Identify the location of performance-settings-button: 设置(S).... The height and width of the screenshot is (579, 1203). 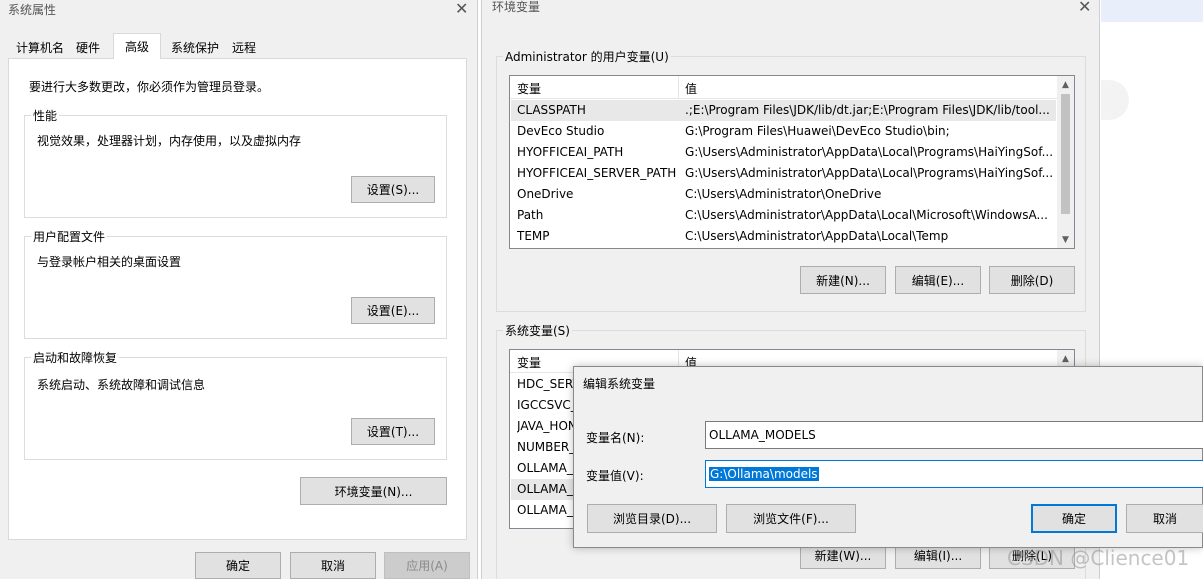
(393, 189).